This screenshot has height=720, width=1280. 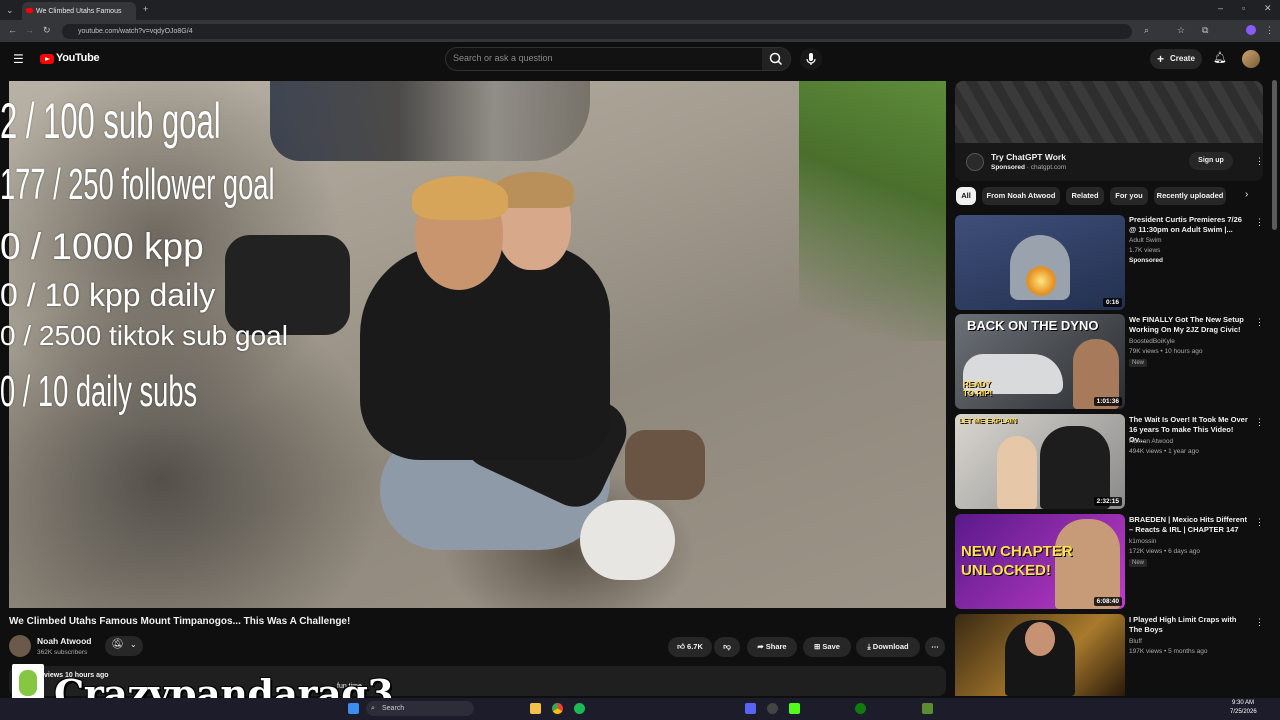 I want to click on ad-signup-button: Sign up, so click(x=1211, y=161).